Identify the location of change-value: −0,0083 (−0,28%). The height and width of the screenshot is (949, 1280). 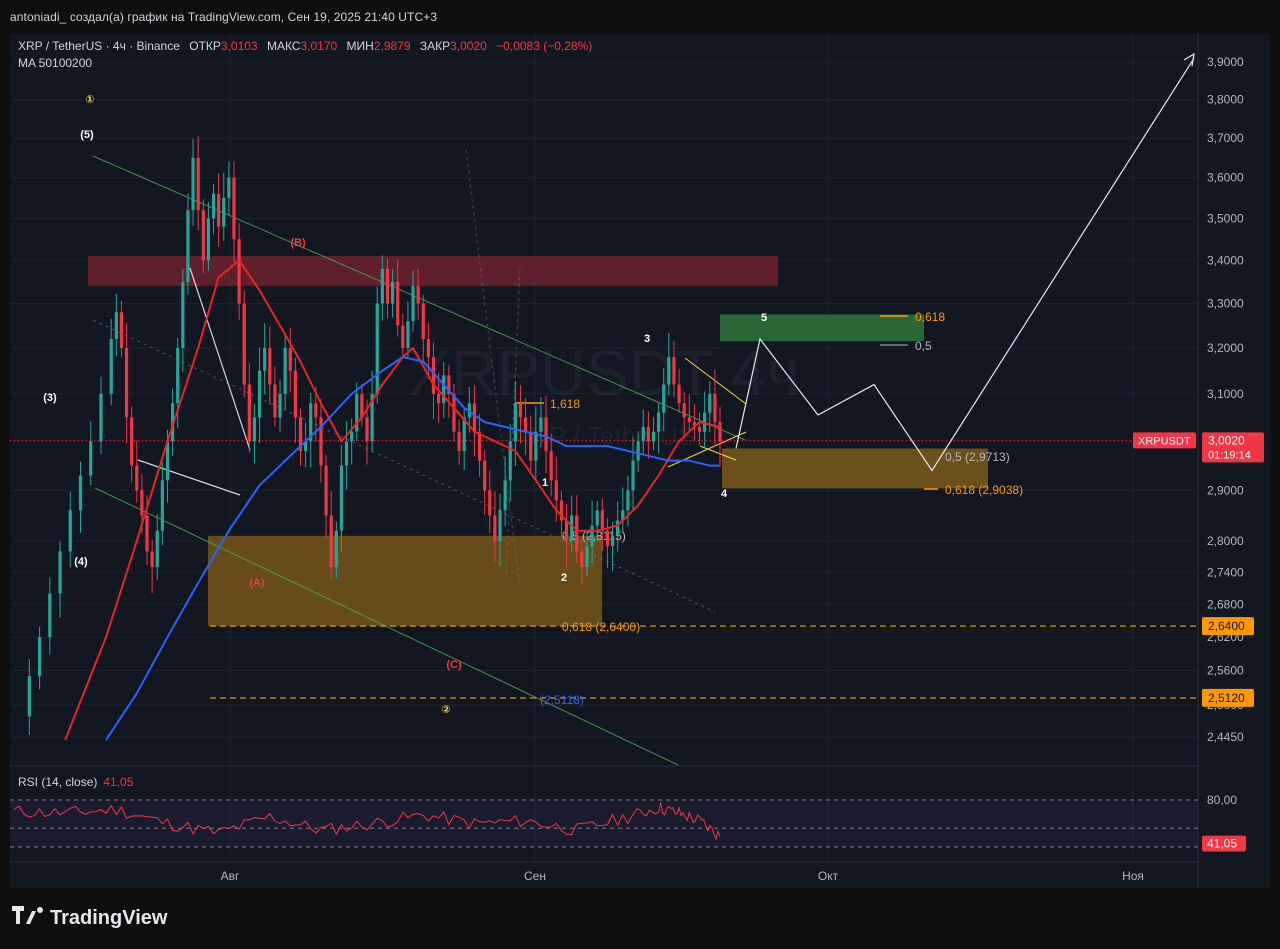
(544, 46).